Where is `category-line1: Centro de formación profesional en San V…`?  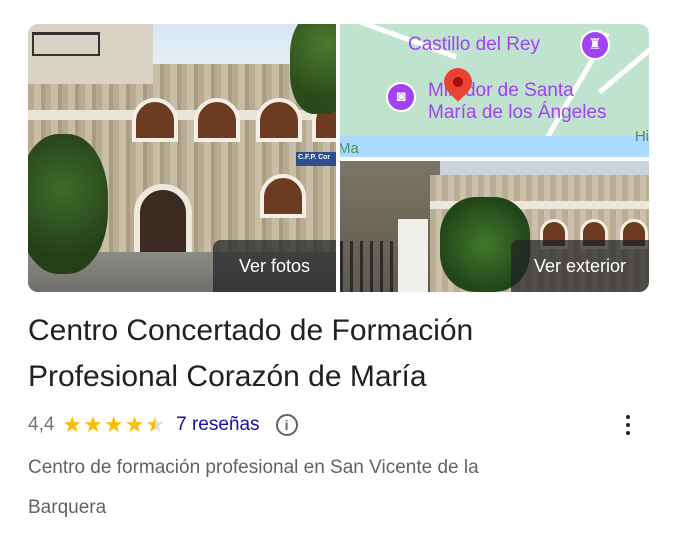
category-line1: Centro de formación profesional en San V… is located at coordinates (253, 467).